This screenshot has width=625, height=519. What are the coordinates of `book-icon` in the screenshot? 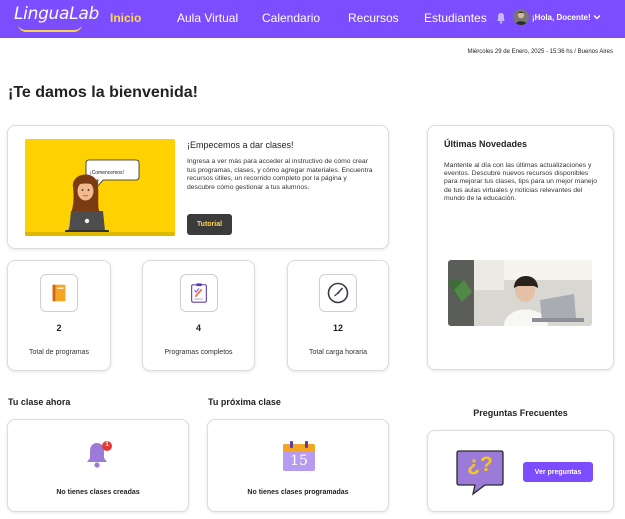 It's located at (59, 293).